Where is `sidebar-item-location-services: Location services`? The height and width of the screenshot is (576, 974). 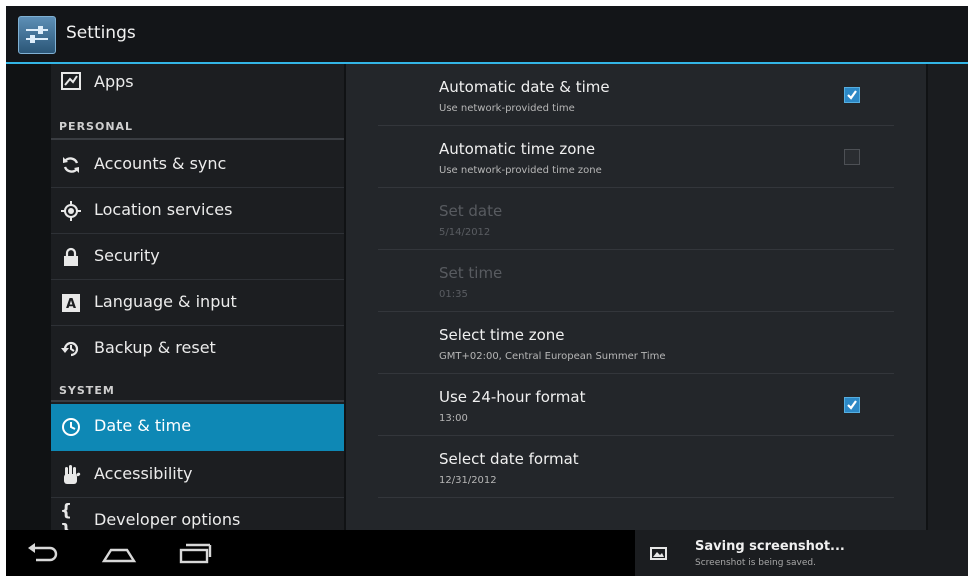 sidebar-item-location-services: Location services is located at coordinates (197, 211).